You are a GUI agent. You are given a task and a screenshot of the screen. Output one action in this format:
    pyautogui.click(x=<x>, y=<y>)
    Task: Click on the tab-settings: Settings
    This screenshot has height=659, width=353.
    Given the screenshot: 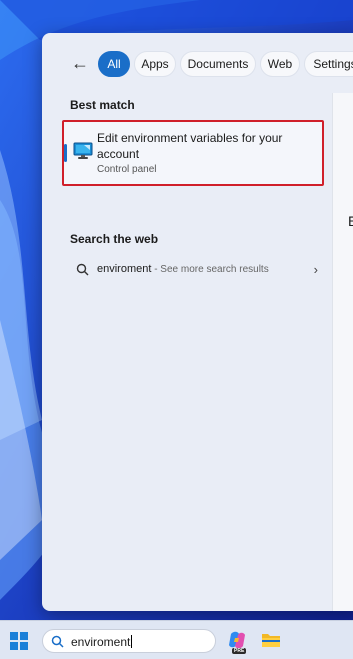 What is the action you would take?
    pyautogui.click(x=328, y=64)
    